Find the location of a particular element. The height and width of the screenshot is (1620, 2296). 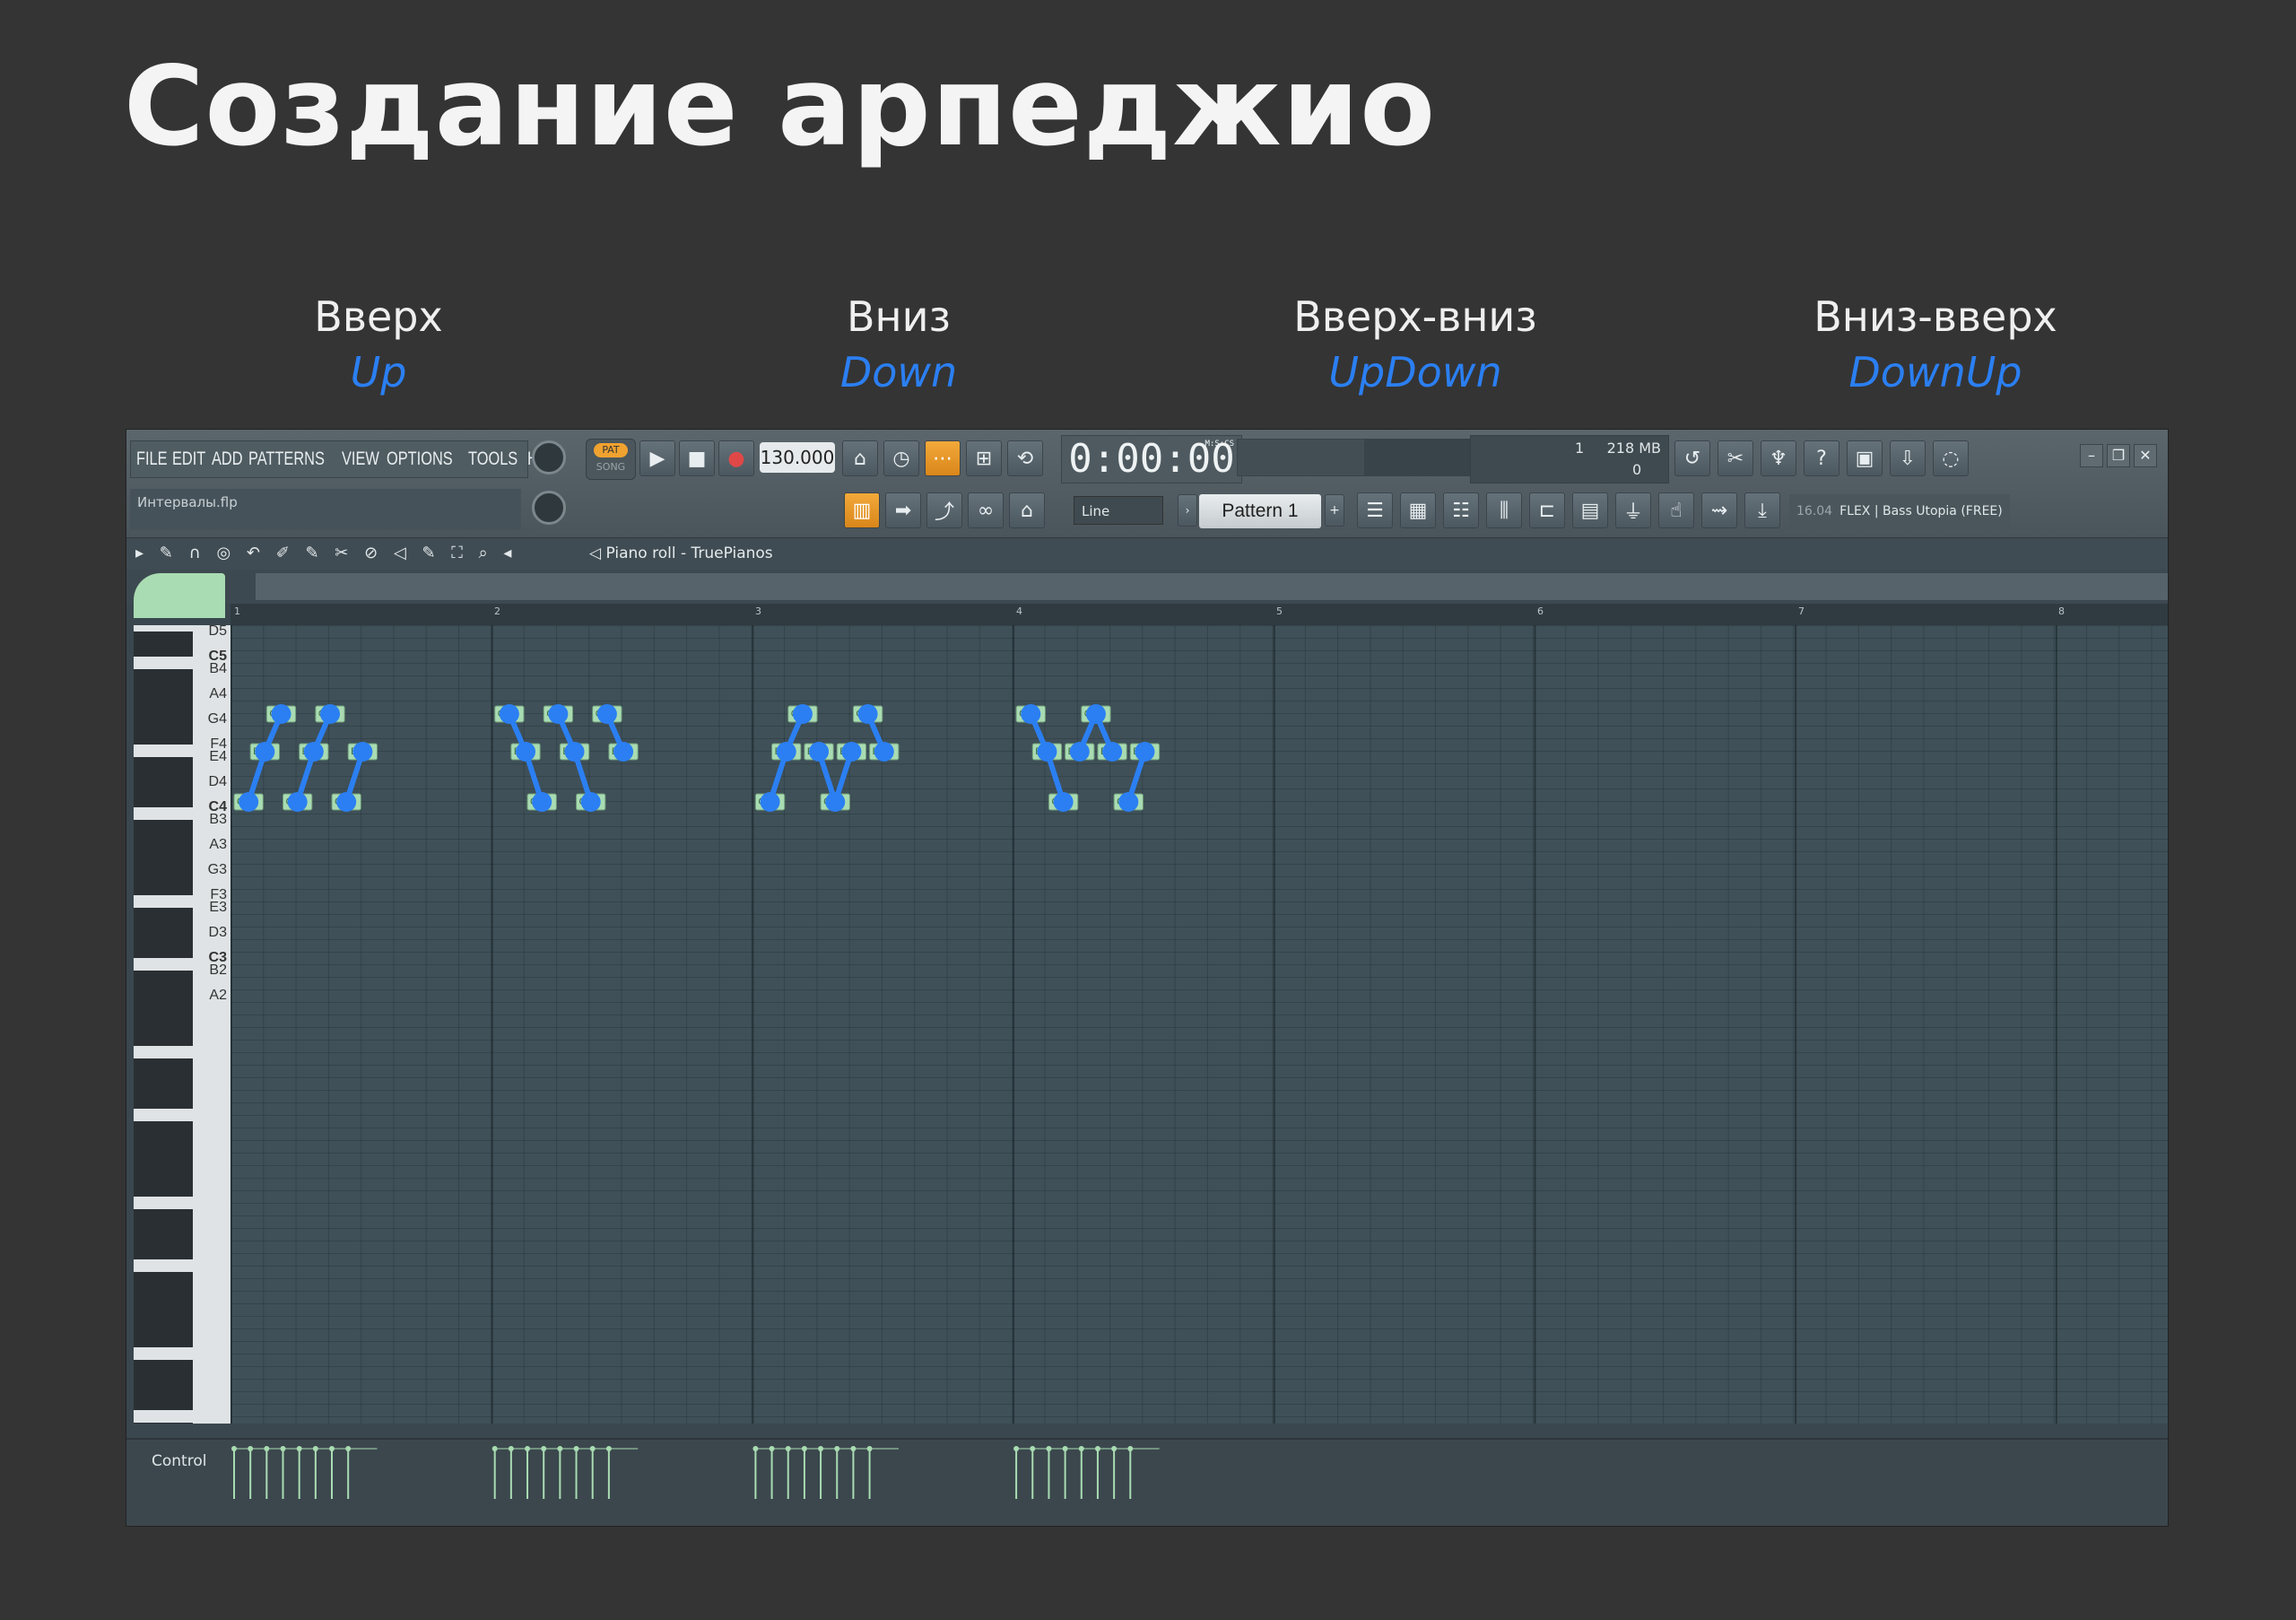

tempo-display: 130.000 is located at coordinates (797, 458).